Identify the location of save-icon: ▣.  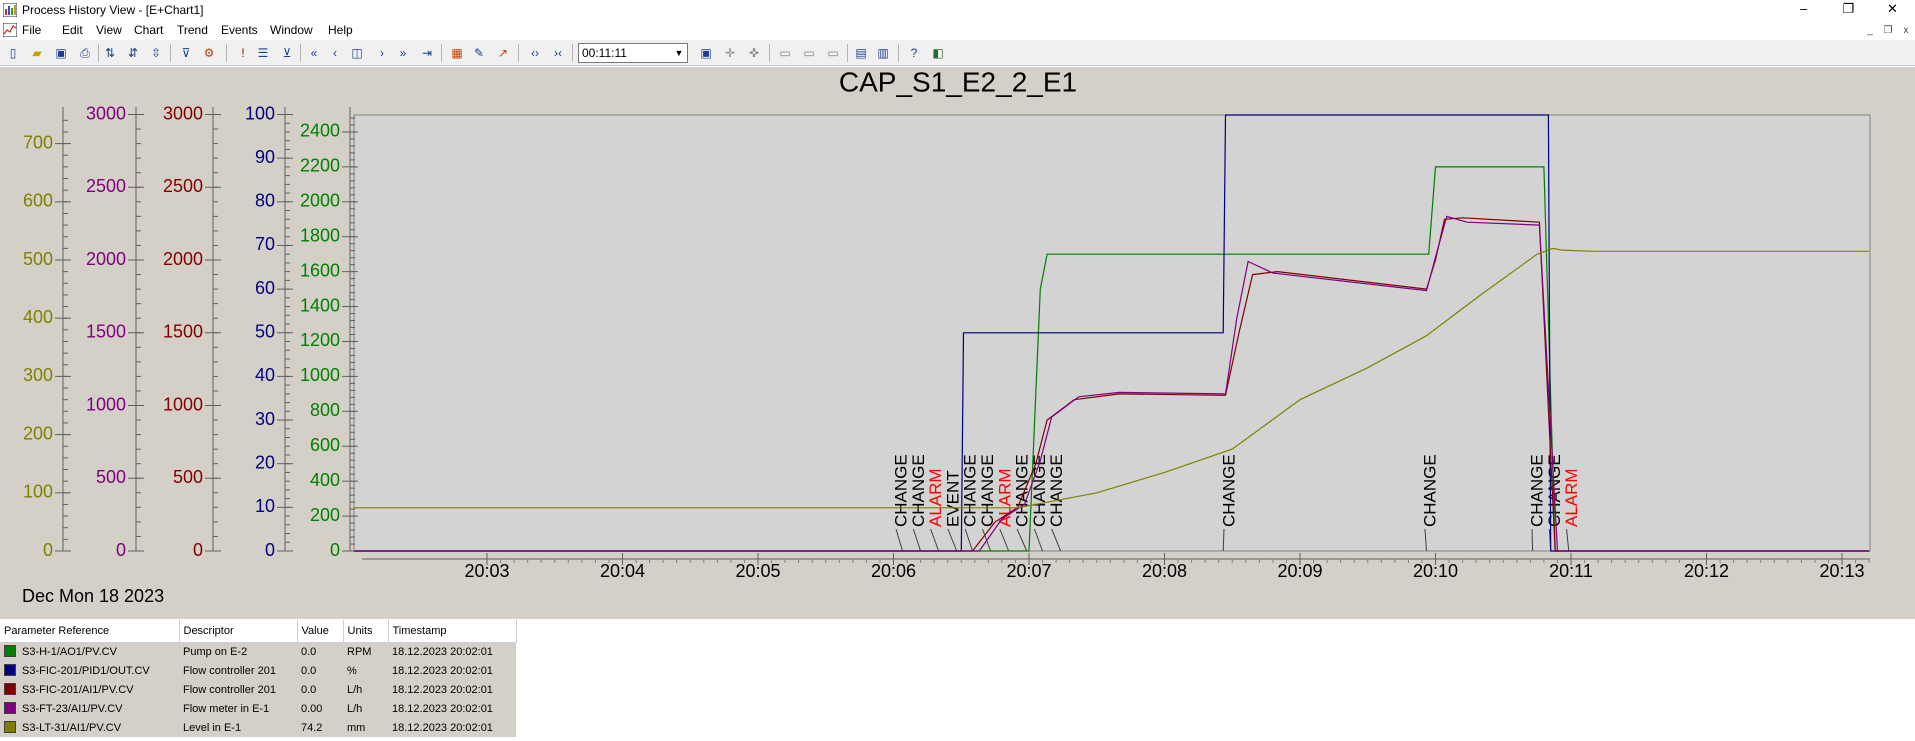
(61, 53).